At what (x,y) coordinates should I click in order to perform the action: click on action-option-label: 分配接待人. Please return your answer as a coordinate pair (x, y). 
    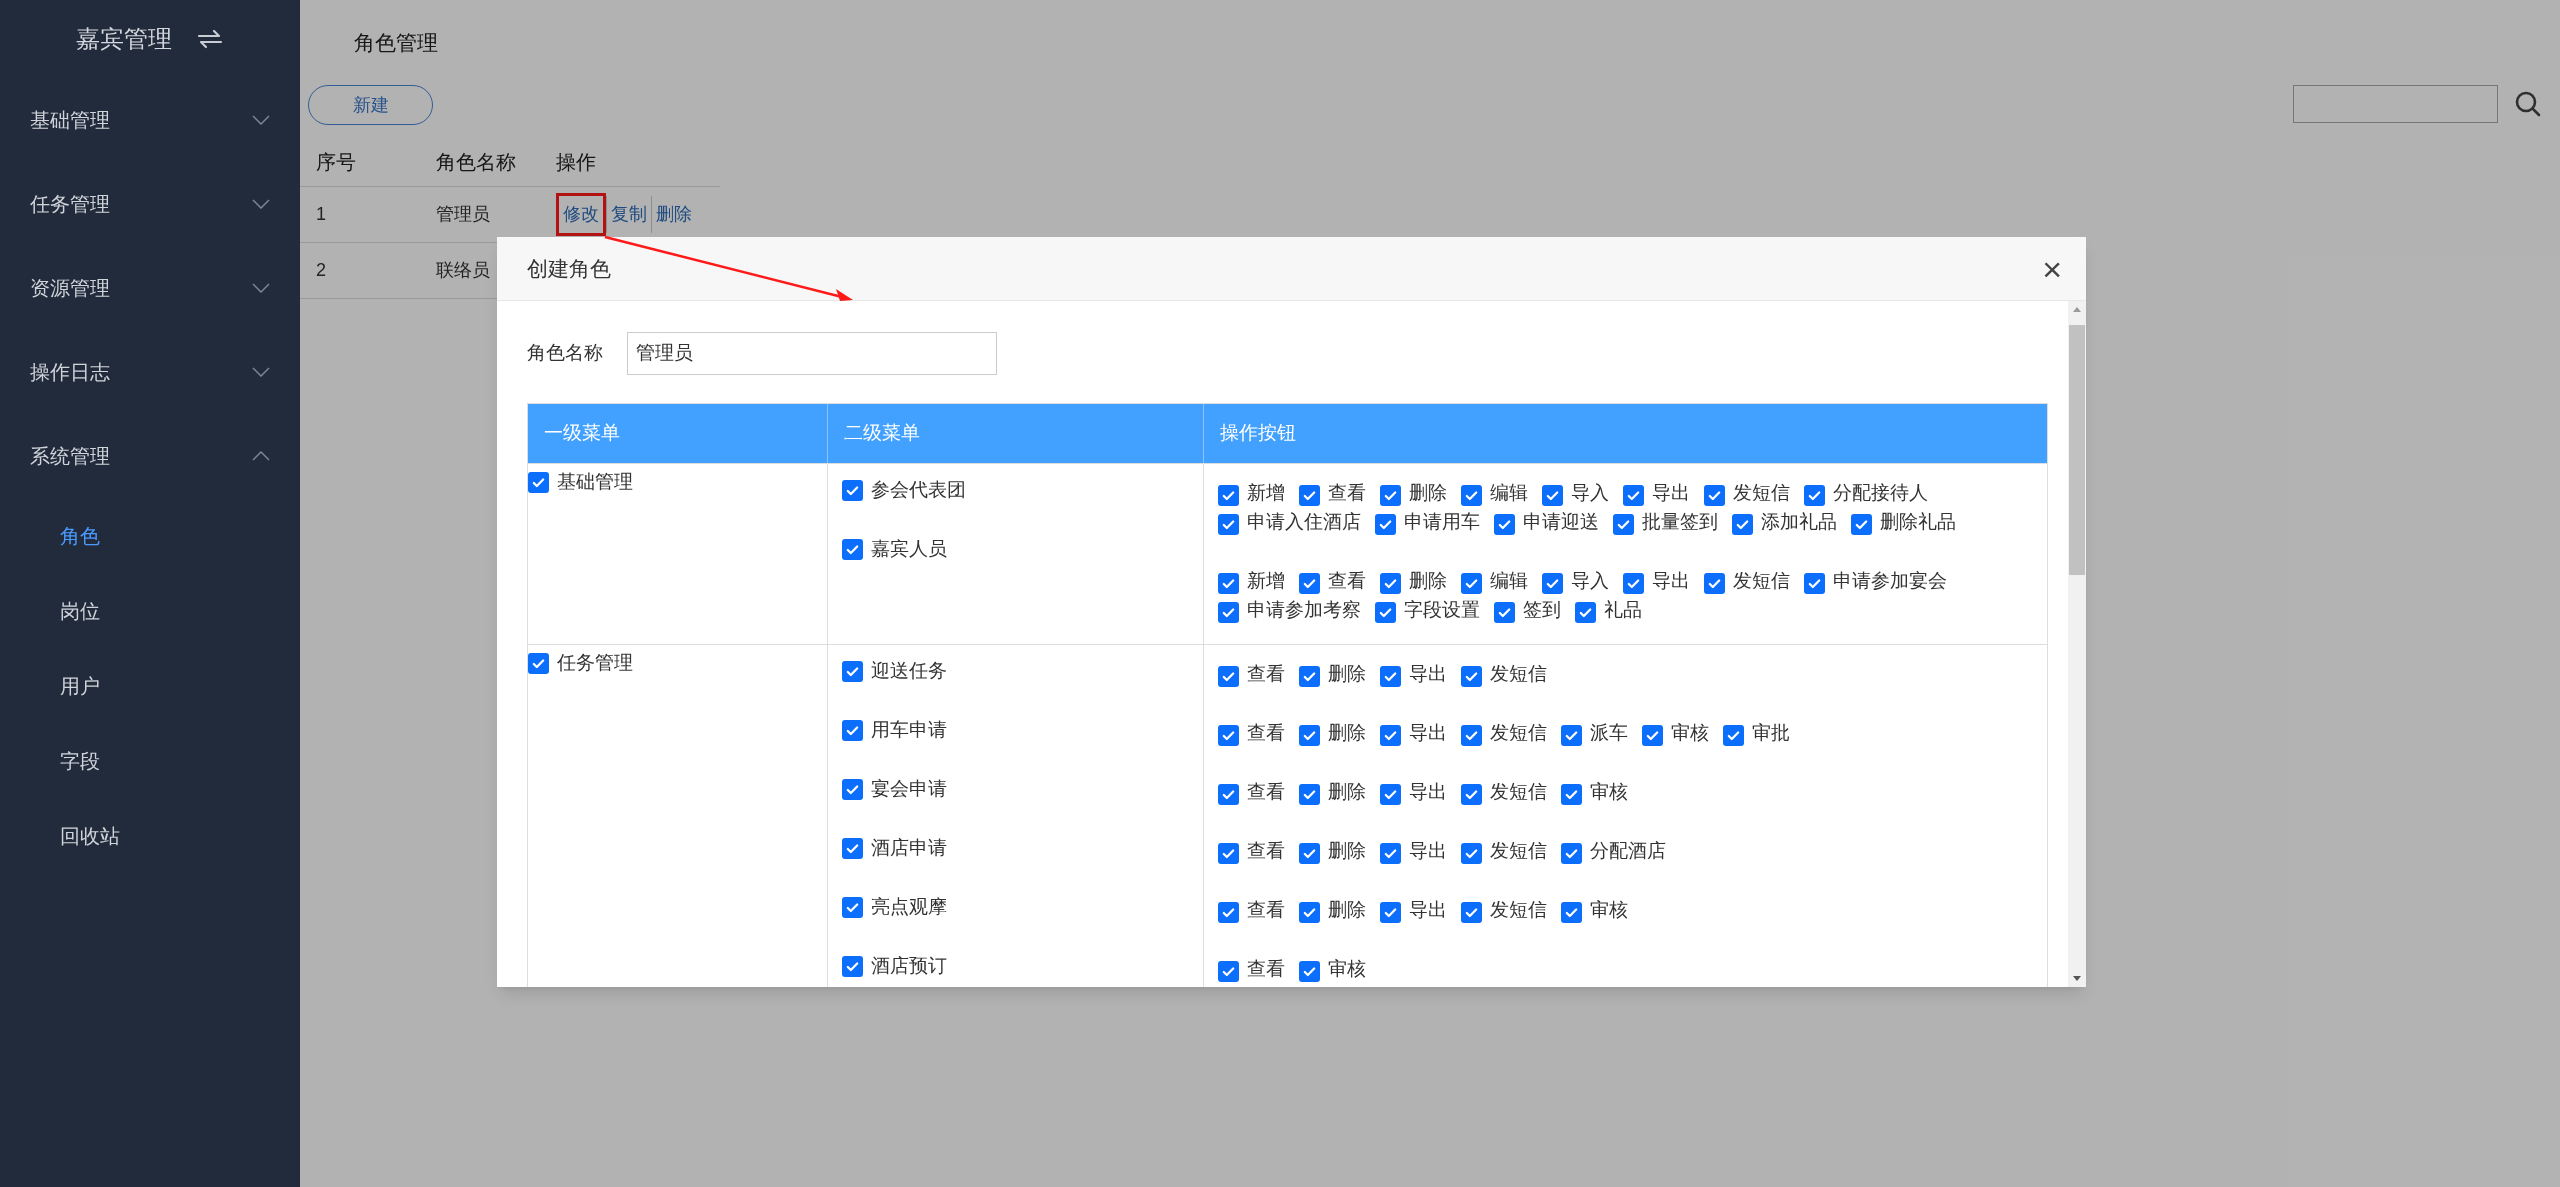
    Looking at the image, I should click on (1880, 492).